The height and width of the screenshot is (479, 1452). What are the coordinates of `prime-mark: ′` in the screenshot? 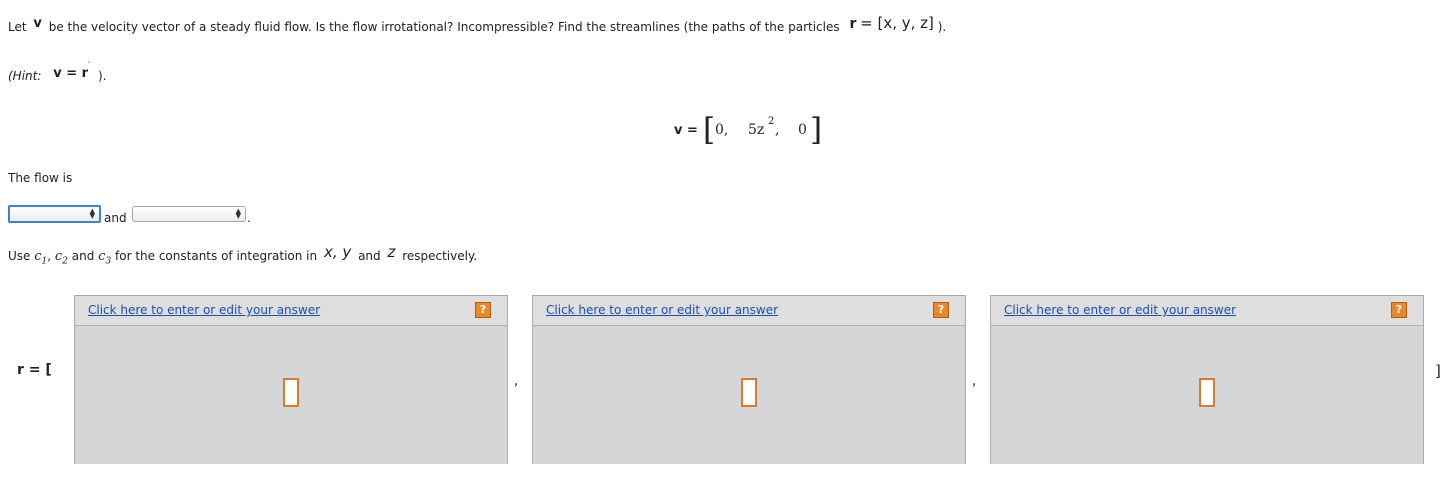 It's located at (89, 66).